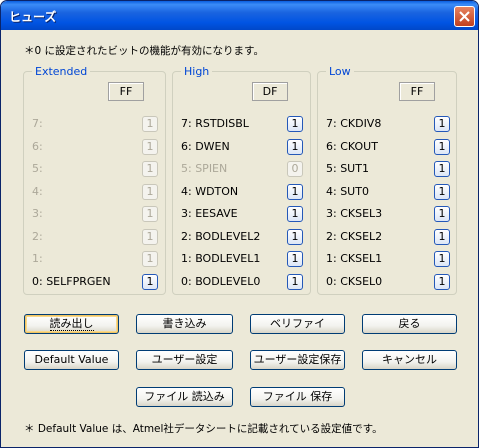 The image size is (479, 448). Describe the element at coordinates (295, 169) in the screenshot. I see `fuse-bit-toggle: 0` at that location.